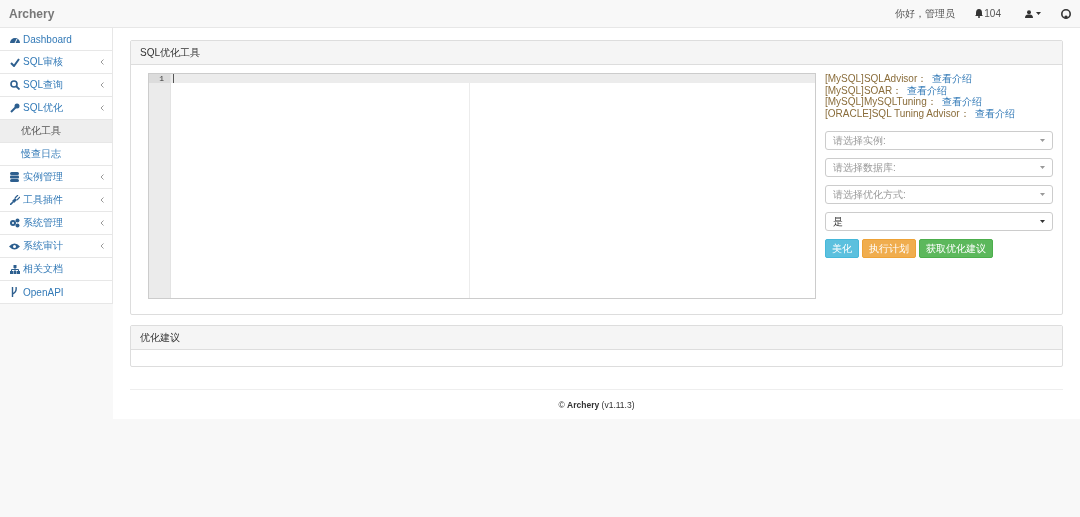 This screenshot has width=1080, height=517. Describe the element at coordinates (14, 62) in the screenshot. I see `checkmark-icon` at that location.